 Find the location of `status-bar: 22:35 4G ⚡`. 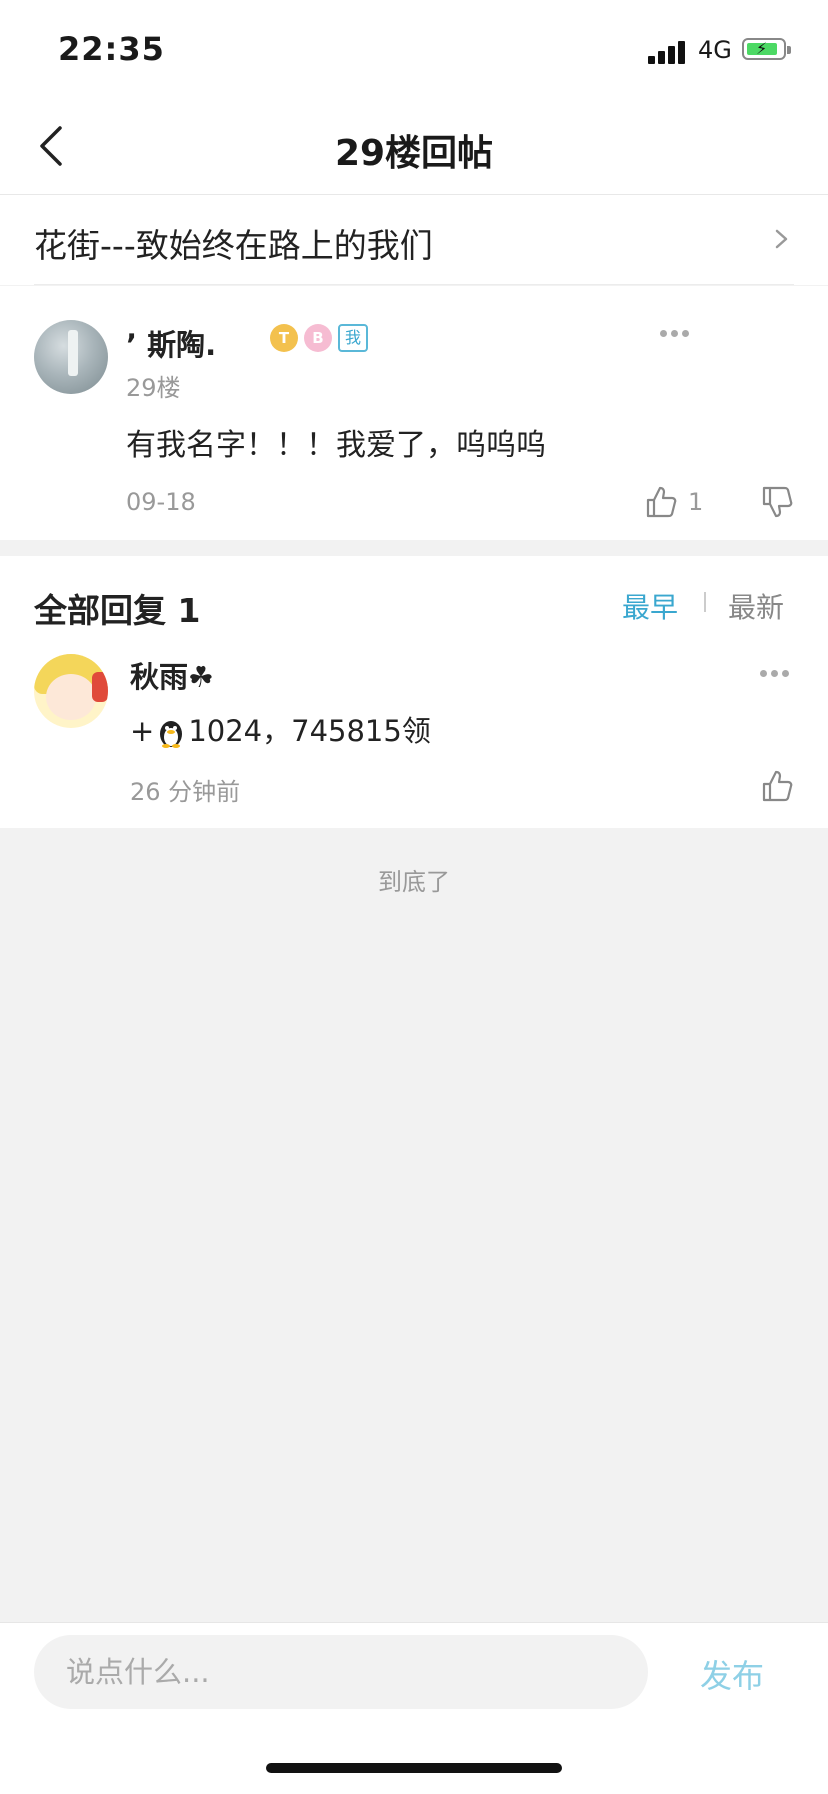

status-bar: 22:35 4G ⚡ is located at coordinates (414, 48).